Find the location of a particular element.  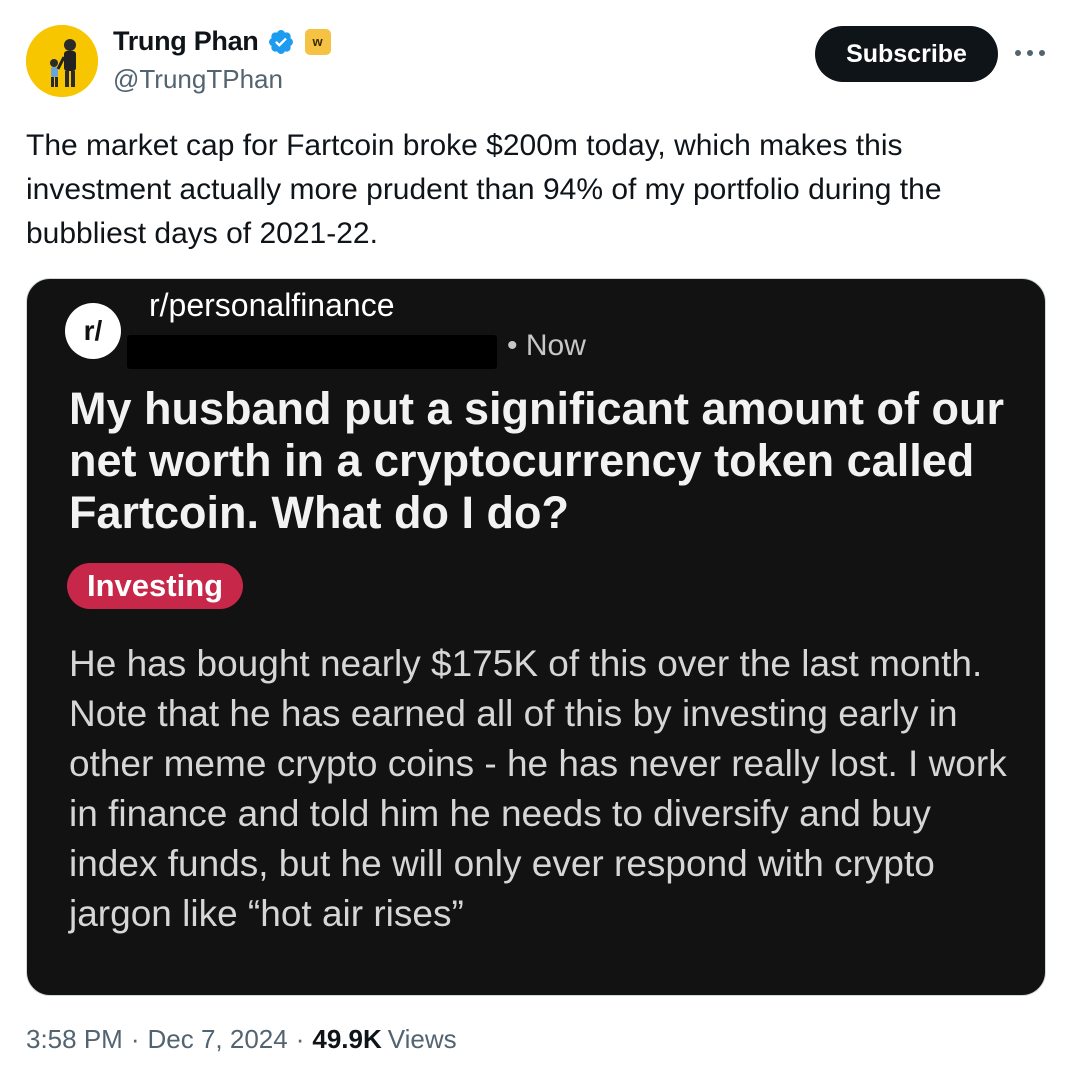

avatar-illustration is located at coordinates (62, 61).